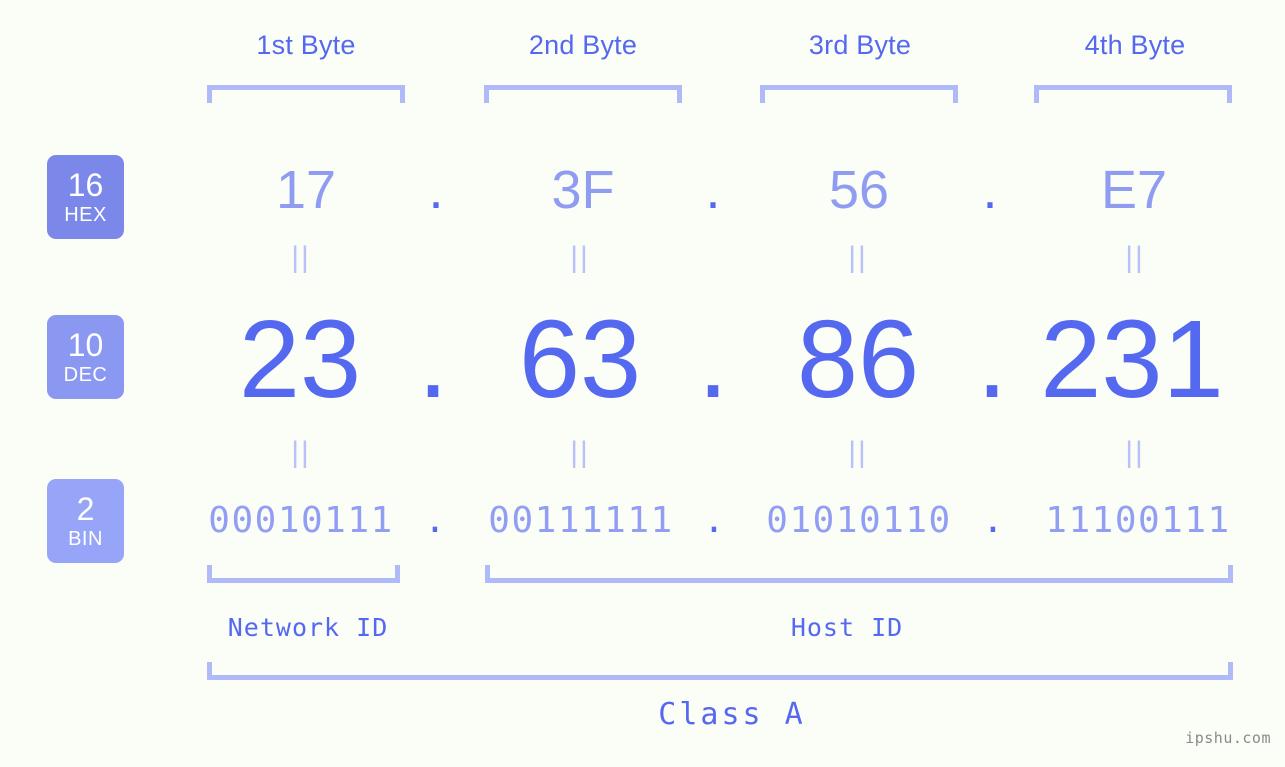 This screenshot has height=767, width=1285. Describe the element at coordinates (583, 45) in the screenshot. I see `byte-header-label-2: 2nd Byte` at that location.